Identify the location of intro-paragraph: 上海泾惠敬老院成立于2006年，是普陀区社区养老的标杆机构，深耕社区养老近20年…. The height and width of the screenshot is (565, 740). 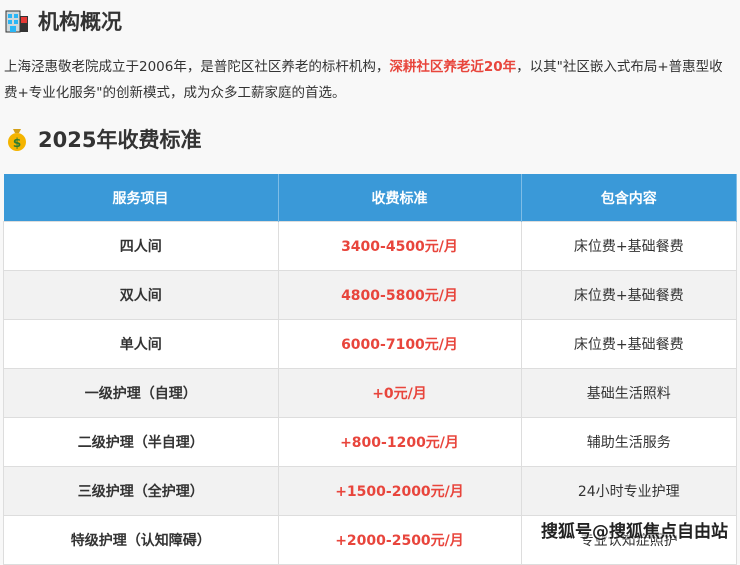
(370, 80).